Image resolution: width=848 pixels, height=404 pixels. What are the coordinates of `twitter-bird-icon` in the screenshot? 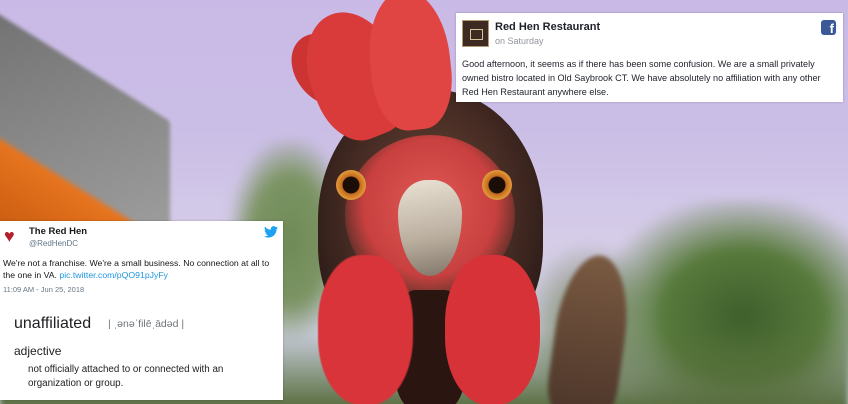 It's located at (271, 232).